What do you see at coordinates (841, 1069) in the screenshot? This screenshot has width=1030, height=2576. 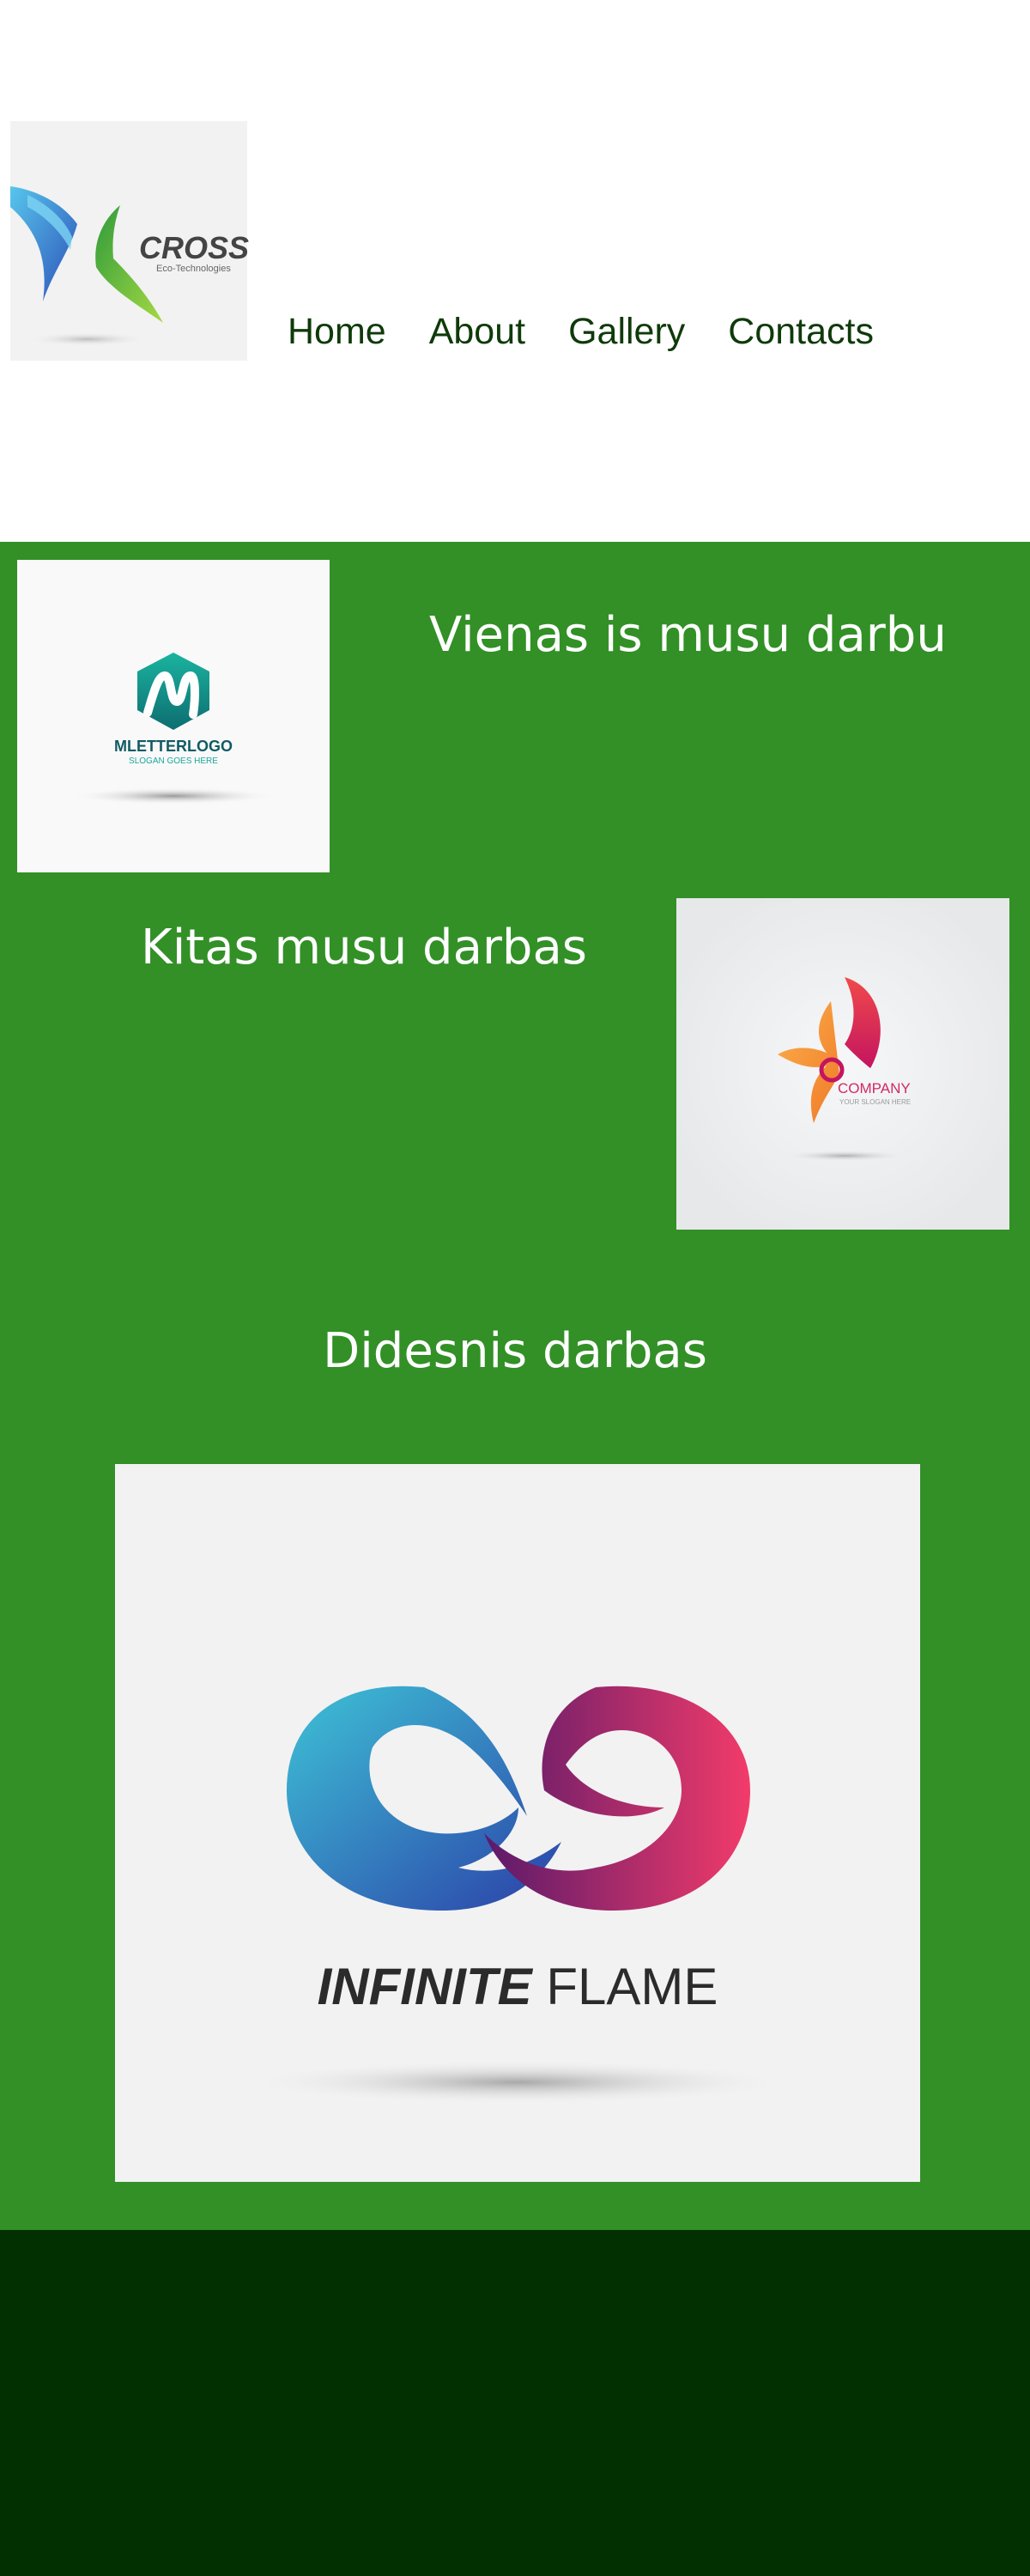 I see `company-flame-logo-graphic` at bounding box center [841, 1069].